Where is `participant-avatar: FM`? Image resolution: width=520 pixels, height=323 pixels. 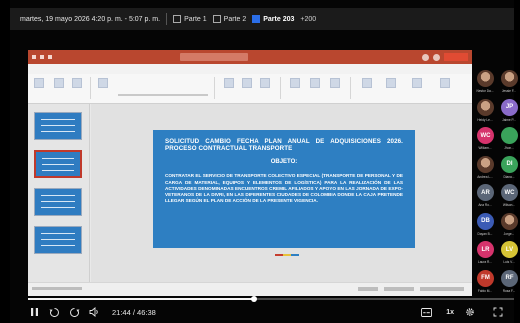 participant-avatar: FM is located at coordinates (485, 278).